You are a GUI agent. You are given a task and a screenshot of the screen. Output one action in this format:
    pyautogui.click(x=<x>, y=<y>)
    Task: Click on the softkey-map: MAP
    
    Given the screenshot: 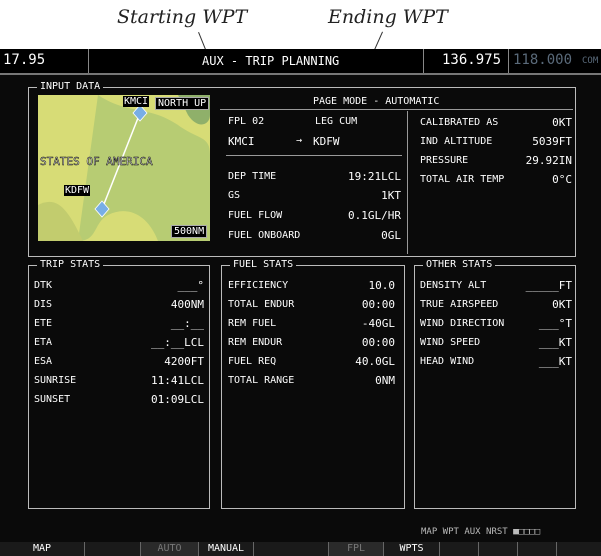 What is the action you would take?
    pyautogui.click(x=42, y=549)
    